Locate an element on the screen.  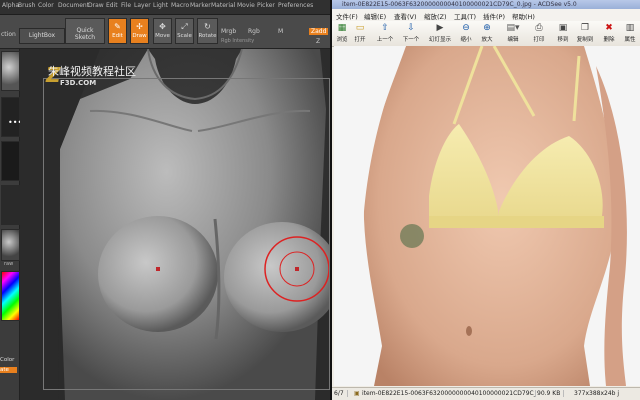
file-icon: ▣ is located at coordinates (357, 393).